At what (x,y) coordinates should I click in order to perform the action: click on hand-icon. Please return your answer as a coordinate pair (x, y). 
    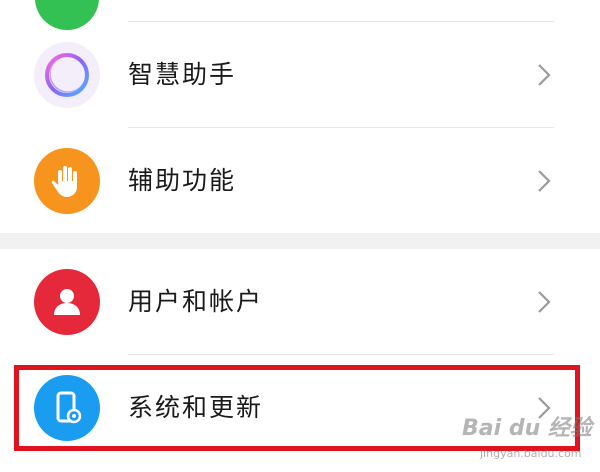
    Looking at the image, I should click on (67, 181).